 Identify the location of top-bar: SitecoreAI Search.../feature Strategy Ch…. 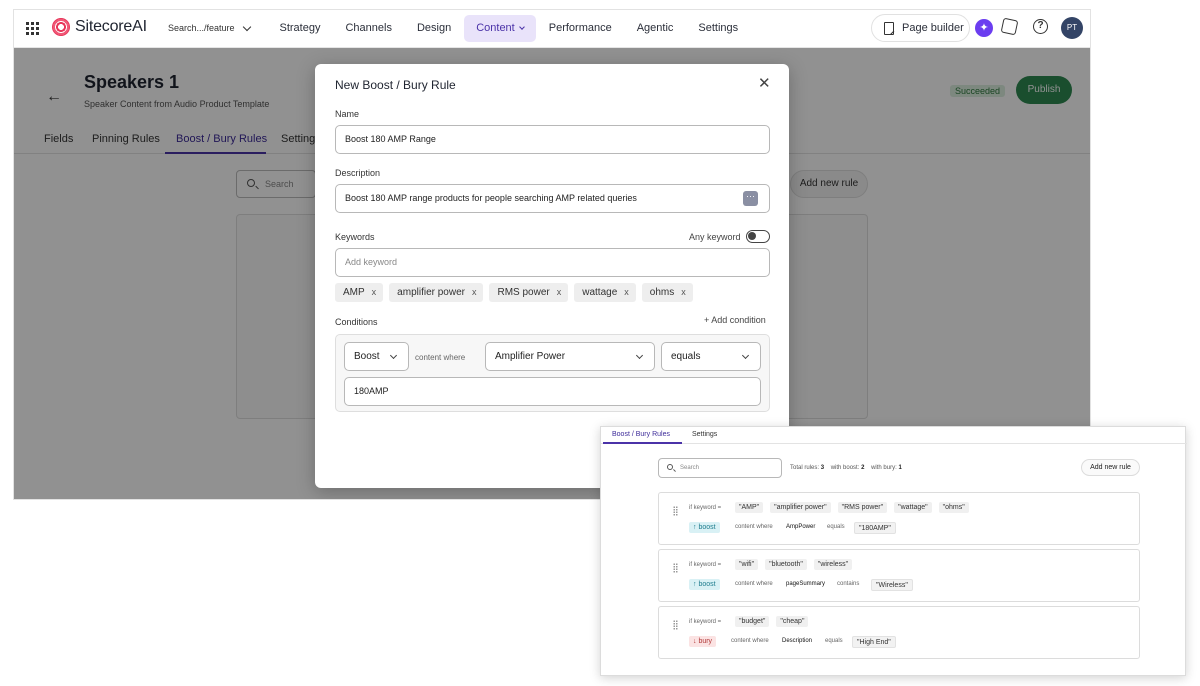
(552, 29).